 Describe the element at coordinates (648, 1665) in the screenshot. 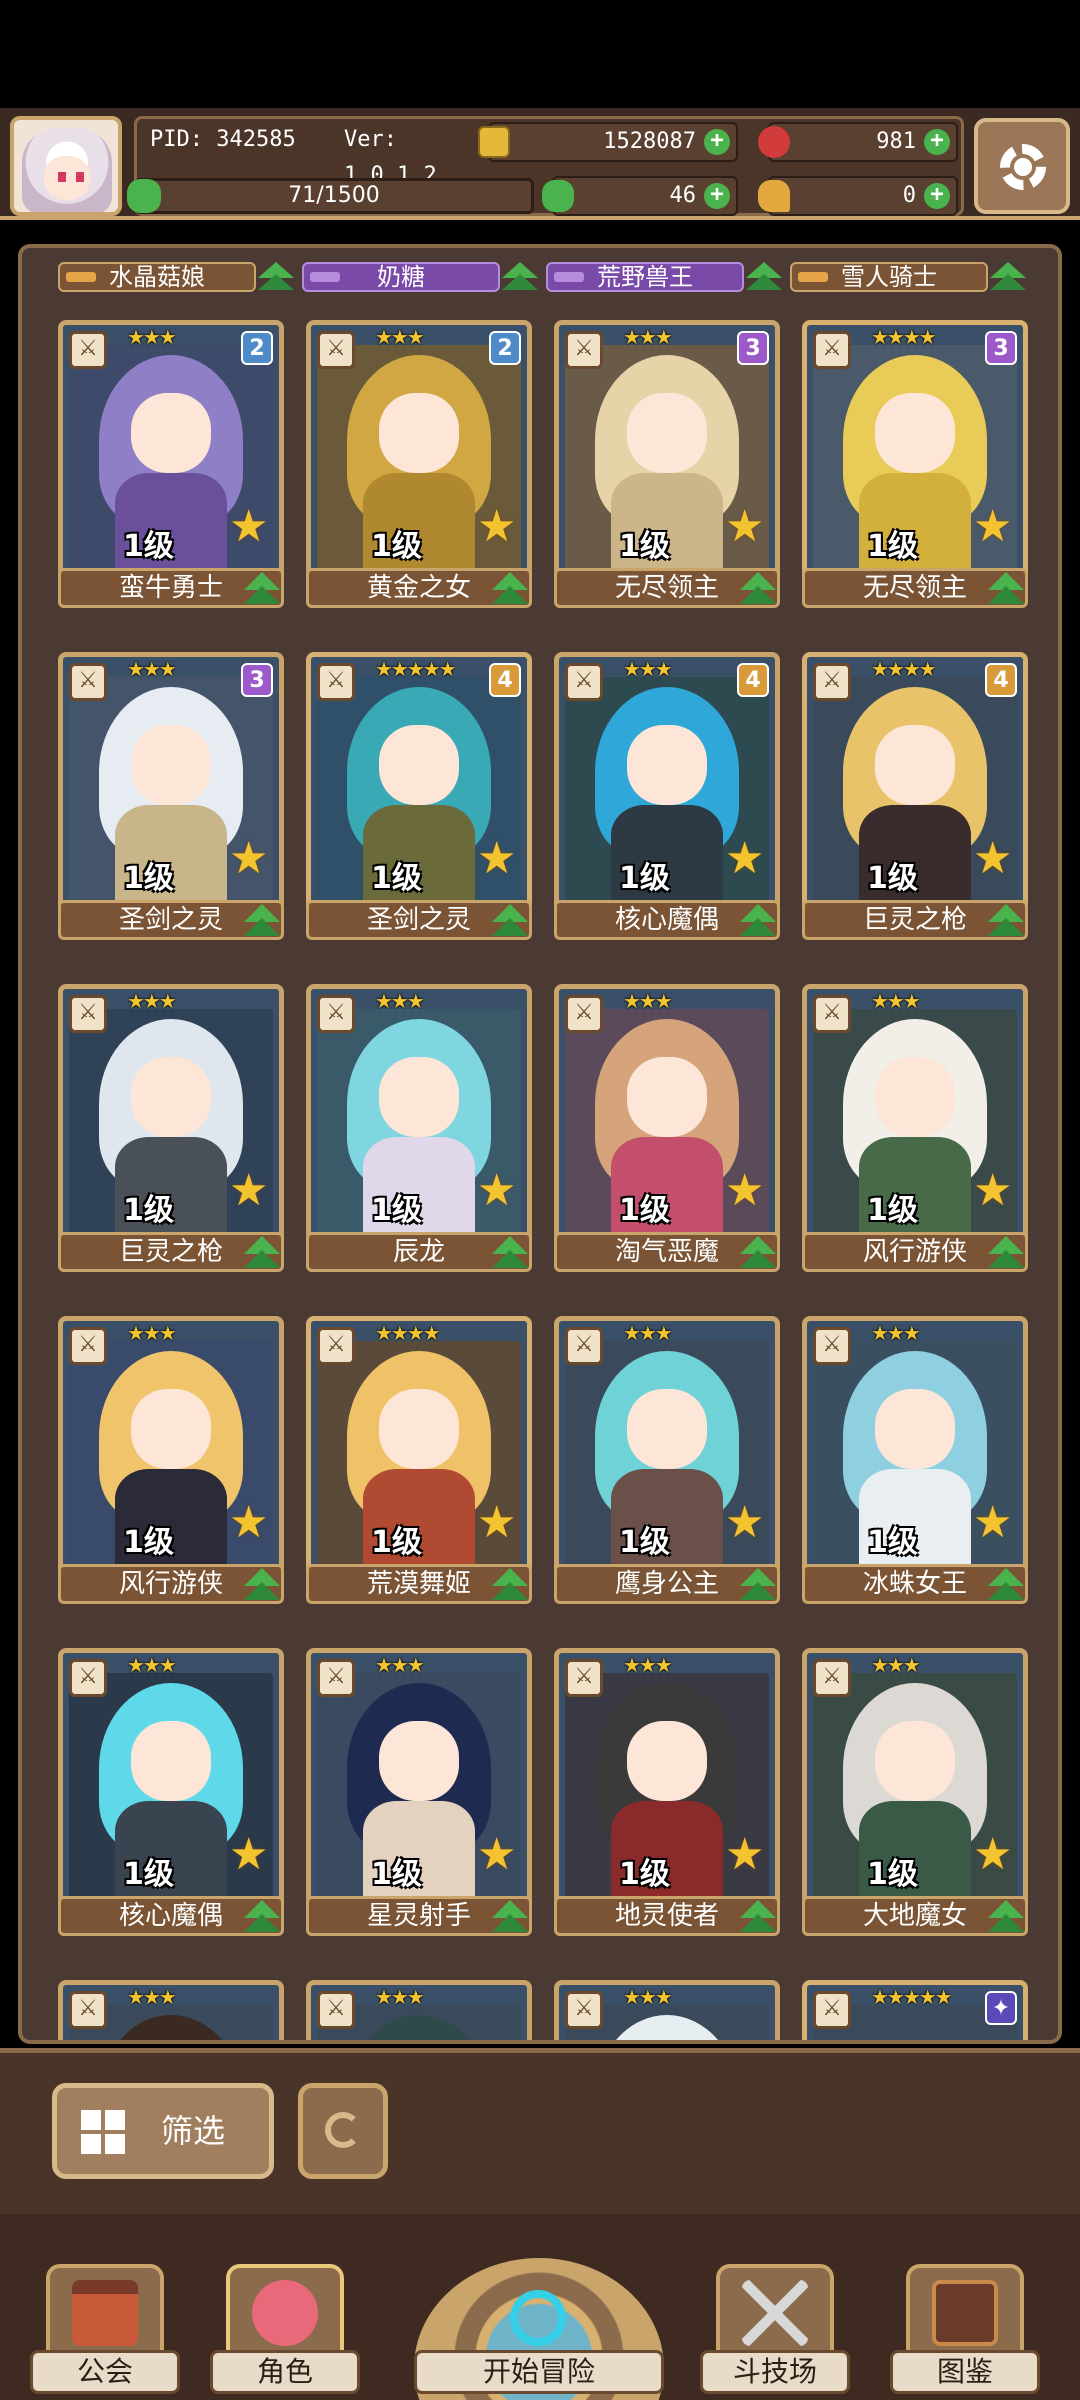

I see `rarity-stars: ★★★` at that location.